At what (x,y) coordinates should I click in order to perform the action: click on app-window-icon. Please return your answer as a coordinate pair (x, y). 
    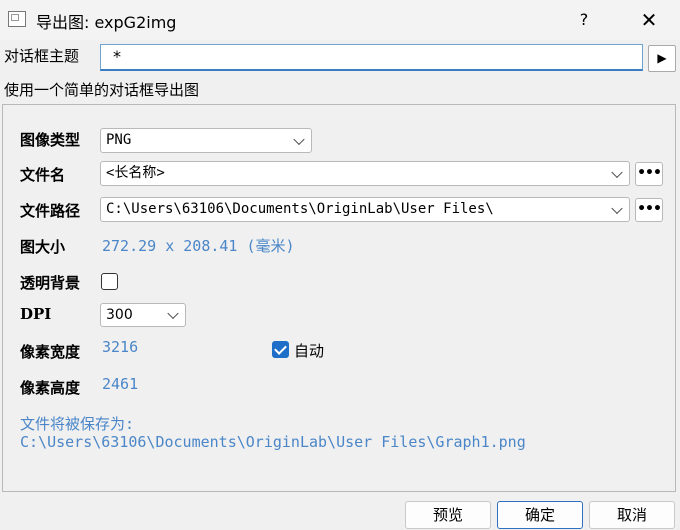
    Looking at the image, I should click on (17, 19).